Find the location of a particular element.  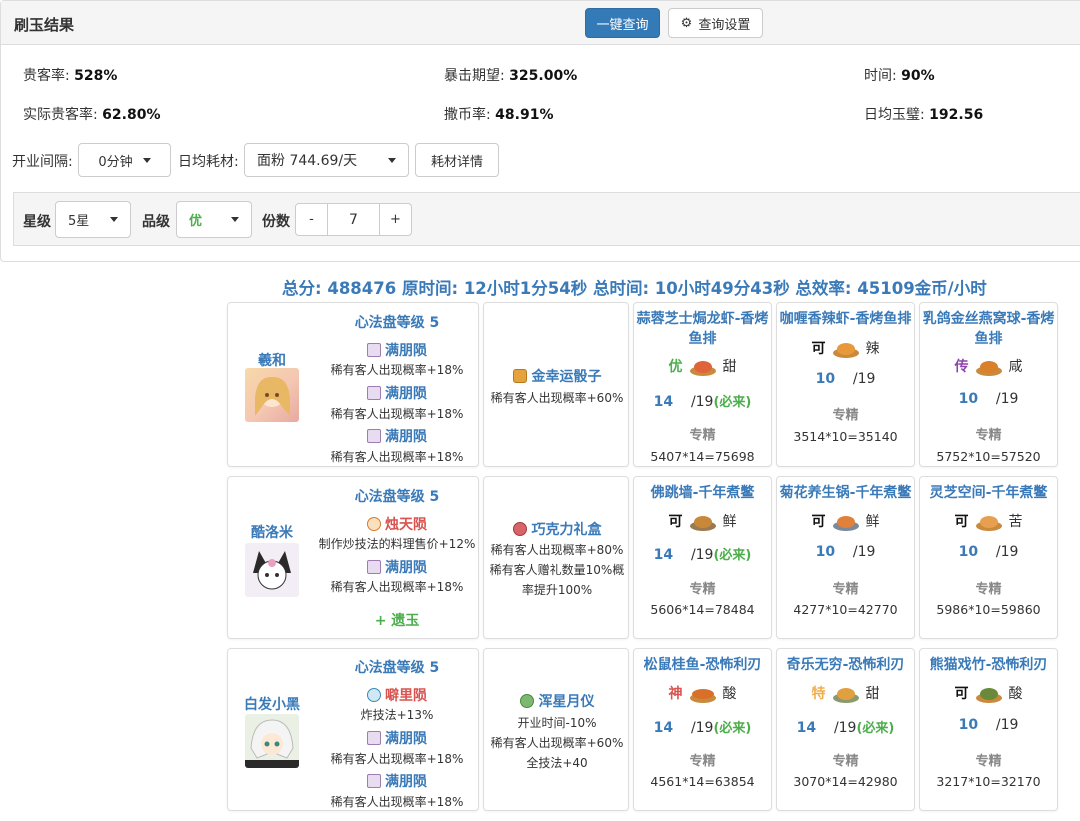

dish-card: 松鼠桂鱼-恐怖利刃 神酸 14 /19(必来) 专精 4561*14=63854 is located at coordinates (702, 729).